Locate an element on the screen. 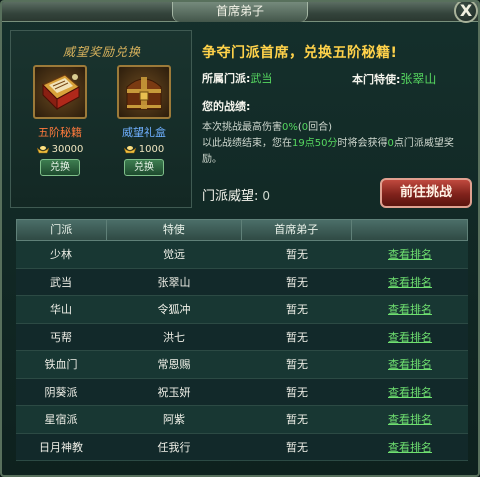 The height and width of the screenshot is (477, 480). cell-envoy: 任我行 is located at coordinates (174, 447).